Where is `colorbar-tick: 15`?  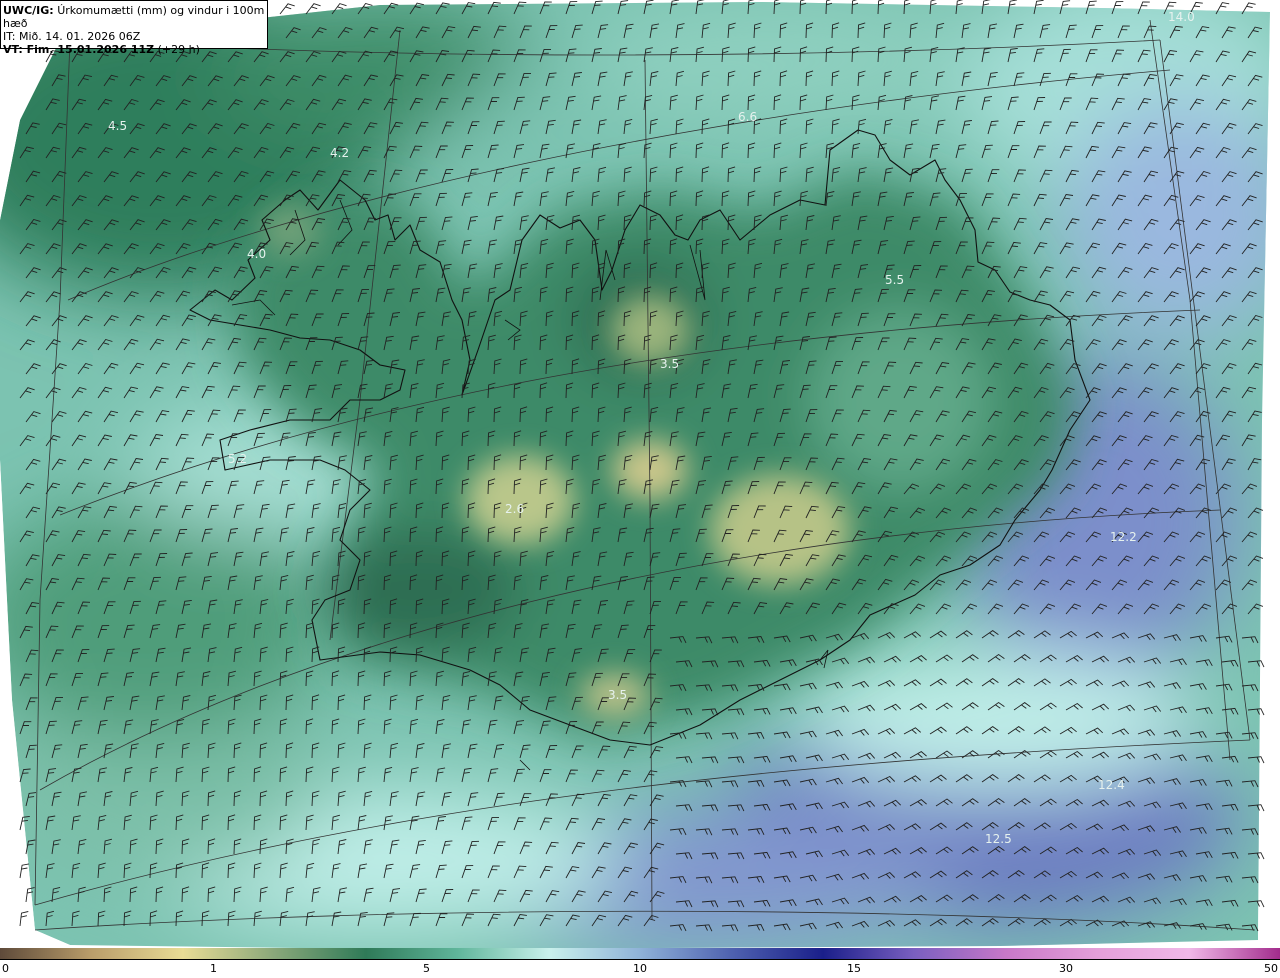
colorbar-tick: 15 is located at coordinates (854, 968).